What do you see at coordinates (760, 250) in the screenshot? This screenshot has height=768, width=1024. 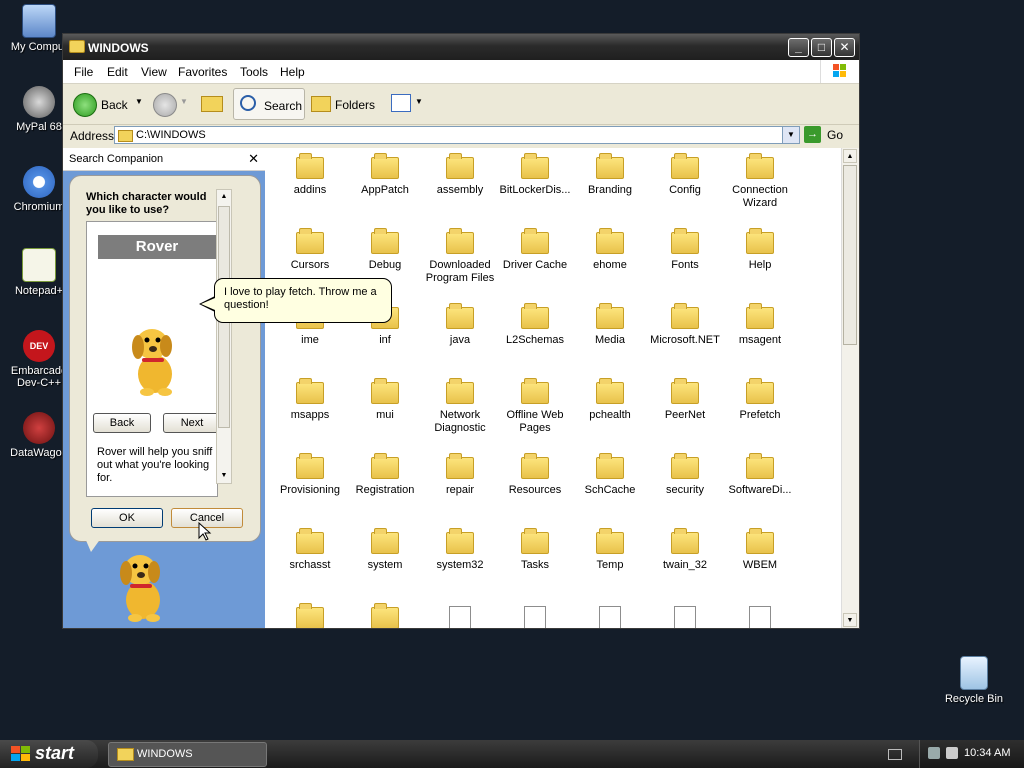 I see `folder-item: Help` at bounding box center [760, 250].